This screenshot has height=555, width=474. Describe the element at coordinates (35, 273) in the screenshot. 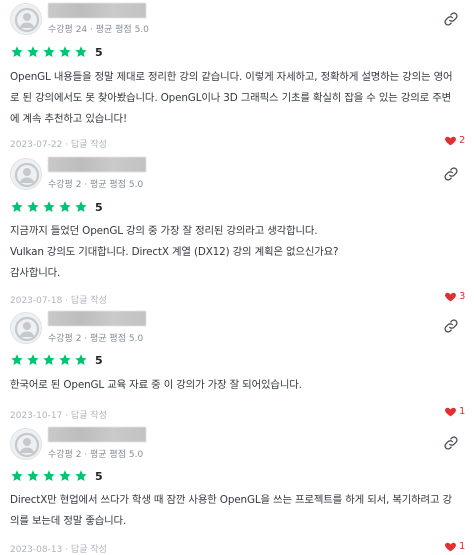

I see `review-line: 감사합니다.` at that location.